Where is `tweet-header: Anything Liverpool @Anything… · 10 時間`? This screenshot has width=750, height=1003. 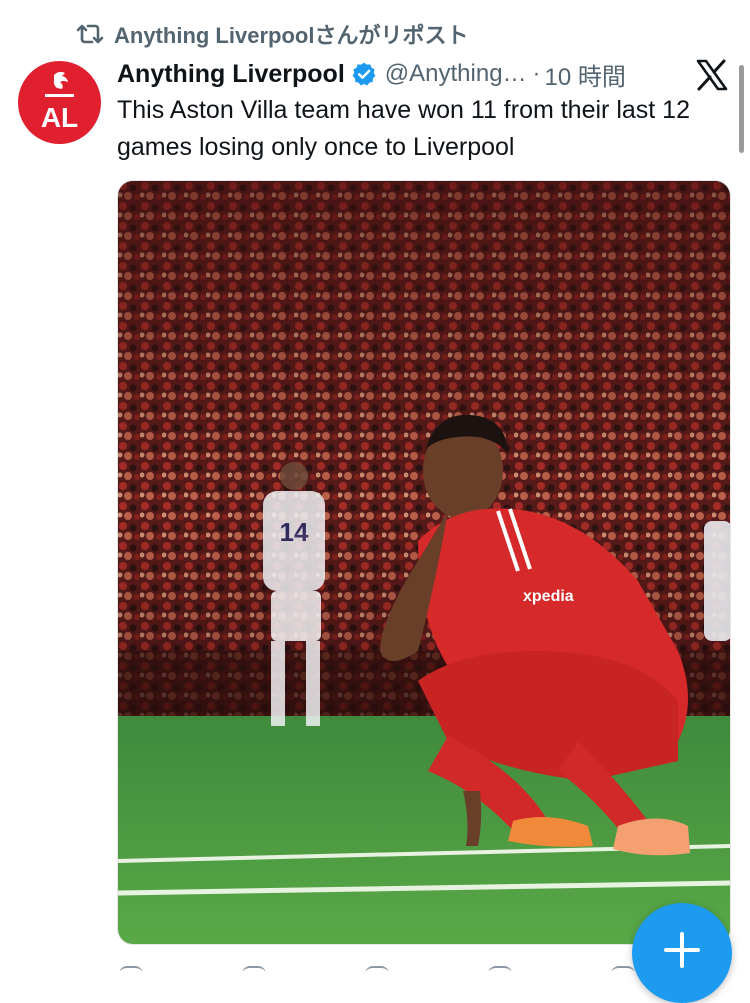 tweet-header: Anything Liverpool @Anything… · 10 時間 is located at coordinates (427, 74).